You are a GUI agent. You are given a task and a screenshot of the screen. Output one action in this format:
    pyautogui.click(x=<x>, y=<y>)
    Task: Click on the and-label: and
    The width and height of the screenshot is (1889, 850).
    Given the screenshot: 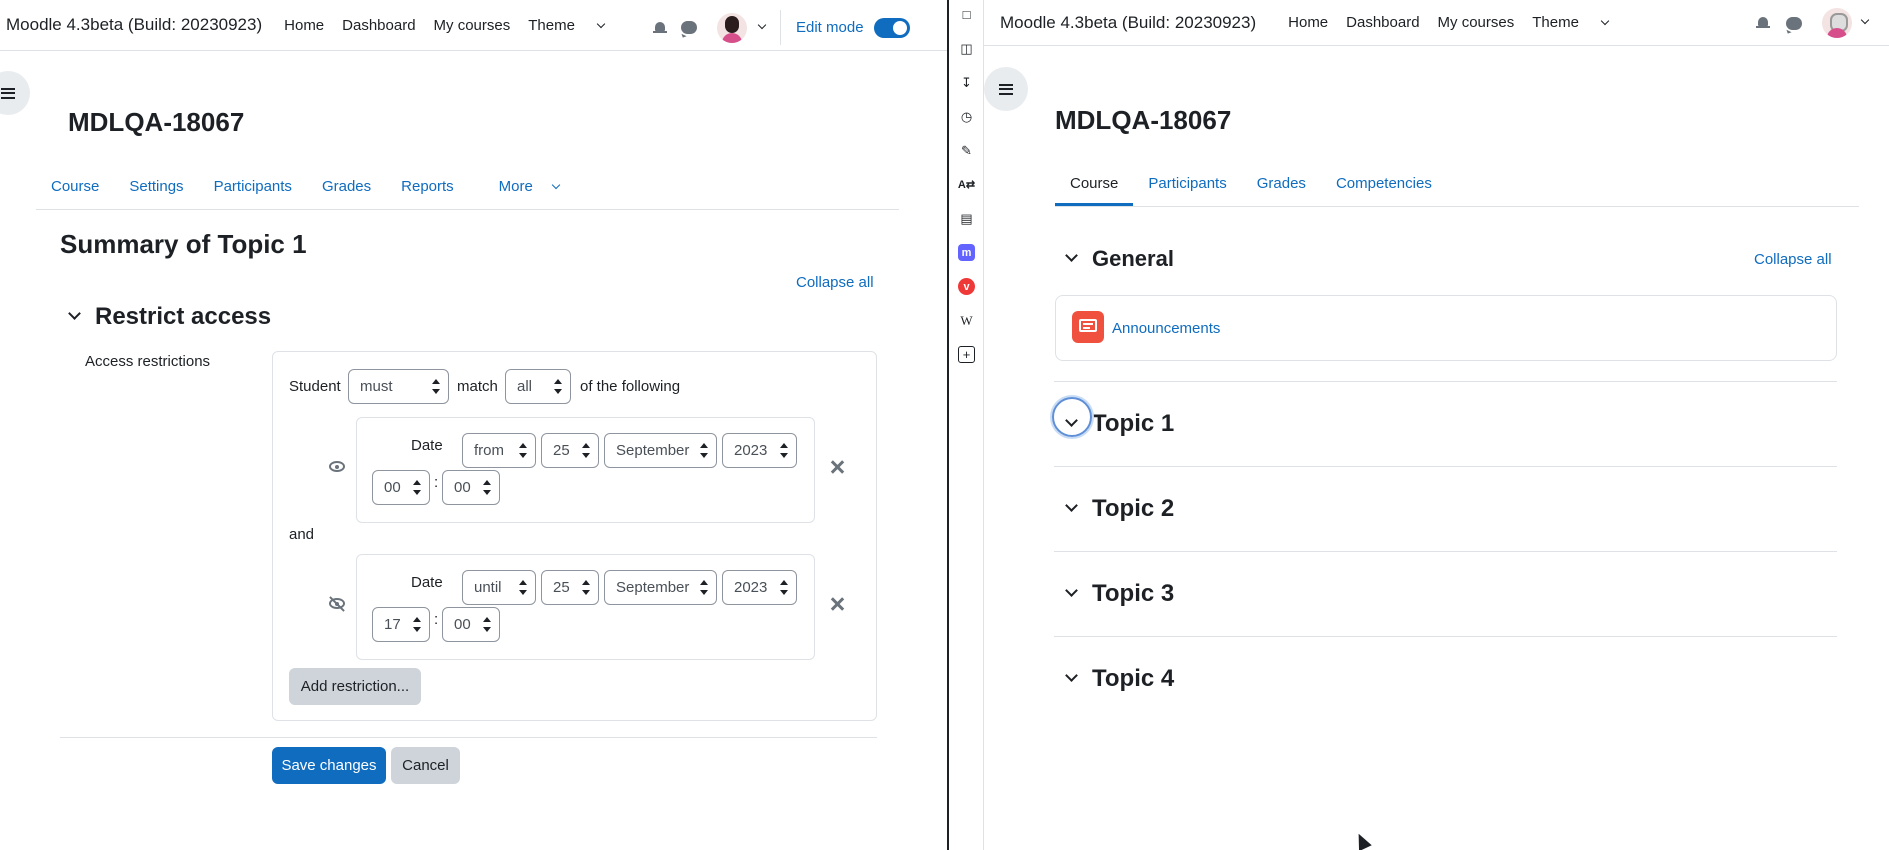 What is the action you would take?
    pyautogui.click(x=302, y=534)
    